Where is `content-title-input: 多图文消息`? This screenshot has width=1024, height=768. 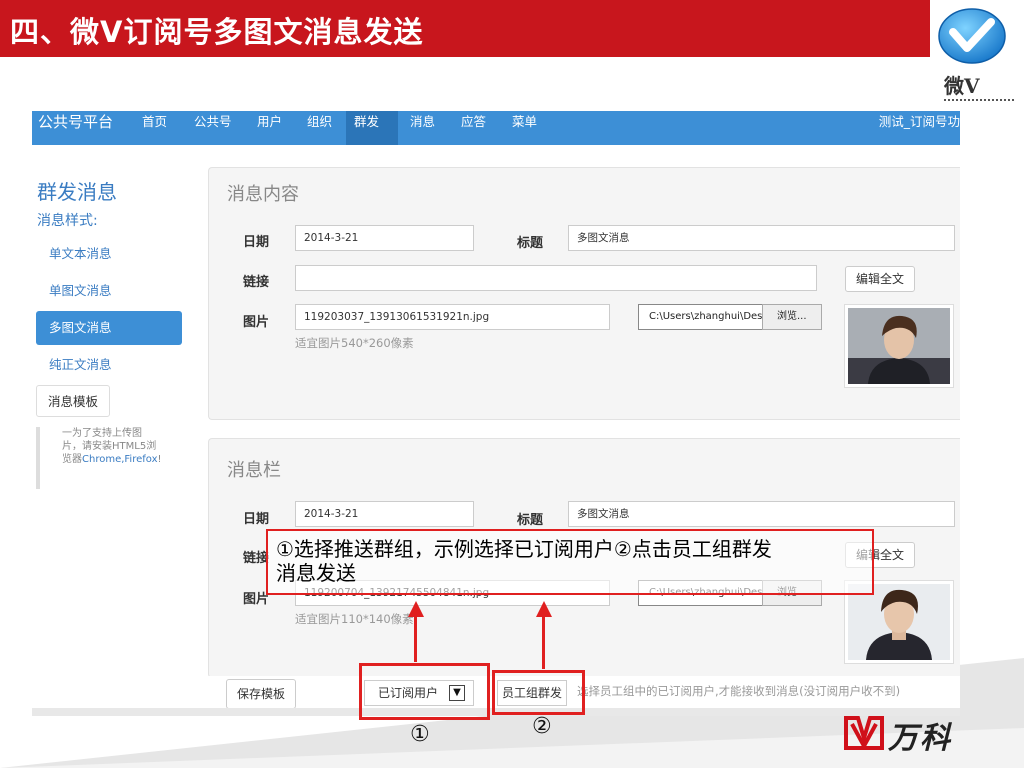
content-title-input: 多图文消息 is located at coordinates (761, 238).